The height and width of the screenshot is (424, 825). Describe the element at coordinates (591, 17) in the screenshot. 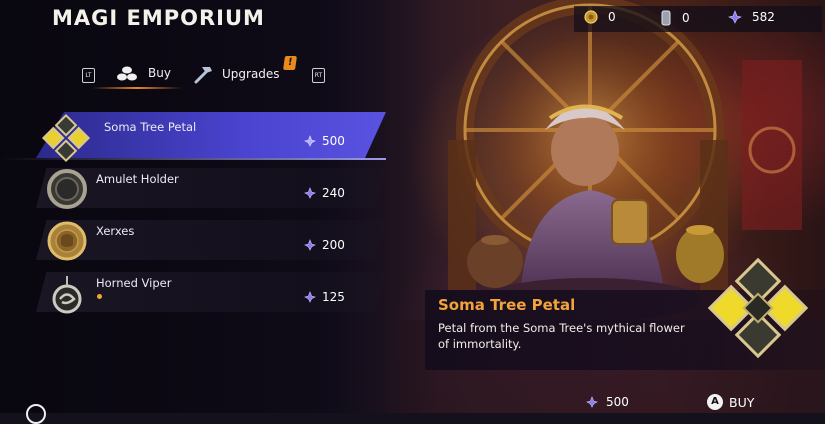

I see `gold-coin-icon` at that location.